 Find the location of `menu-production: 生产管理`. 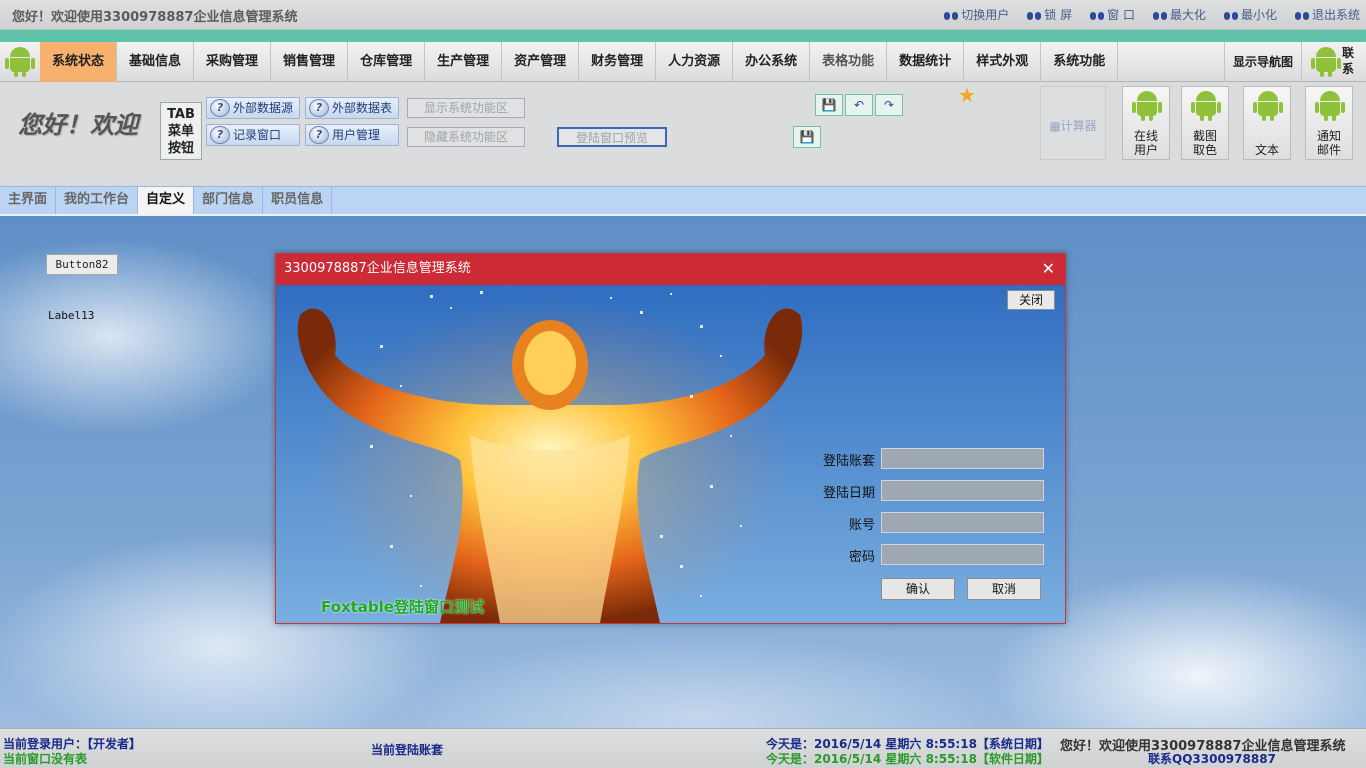

menu-production: 生产管理 is located at coordinates (464, 62).